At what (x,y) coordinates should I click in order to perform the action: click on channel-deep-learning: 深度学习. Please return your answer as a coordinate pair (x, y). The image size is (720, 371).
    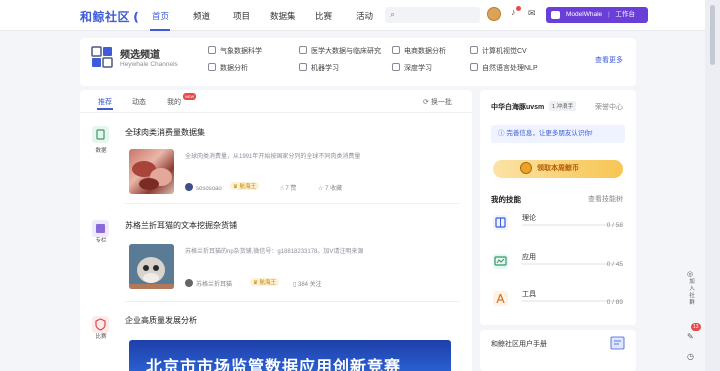
    Looking at the image, I should click on (412, 68).